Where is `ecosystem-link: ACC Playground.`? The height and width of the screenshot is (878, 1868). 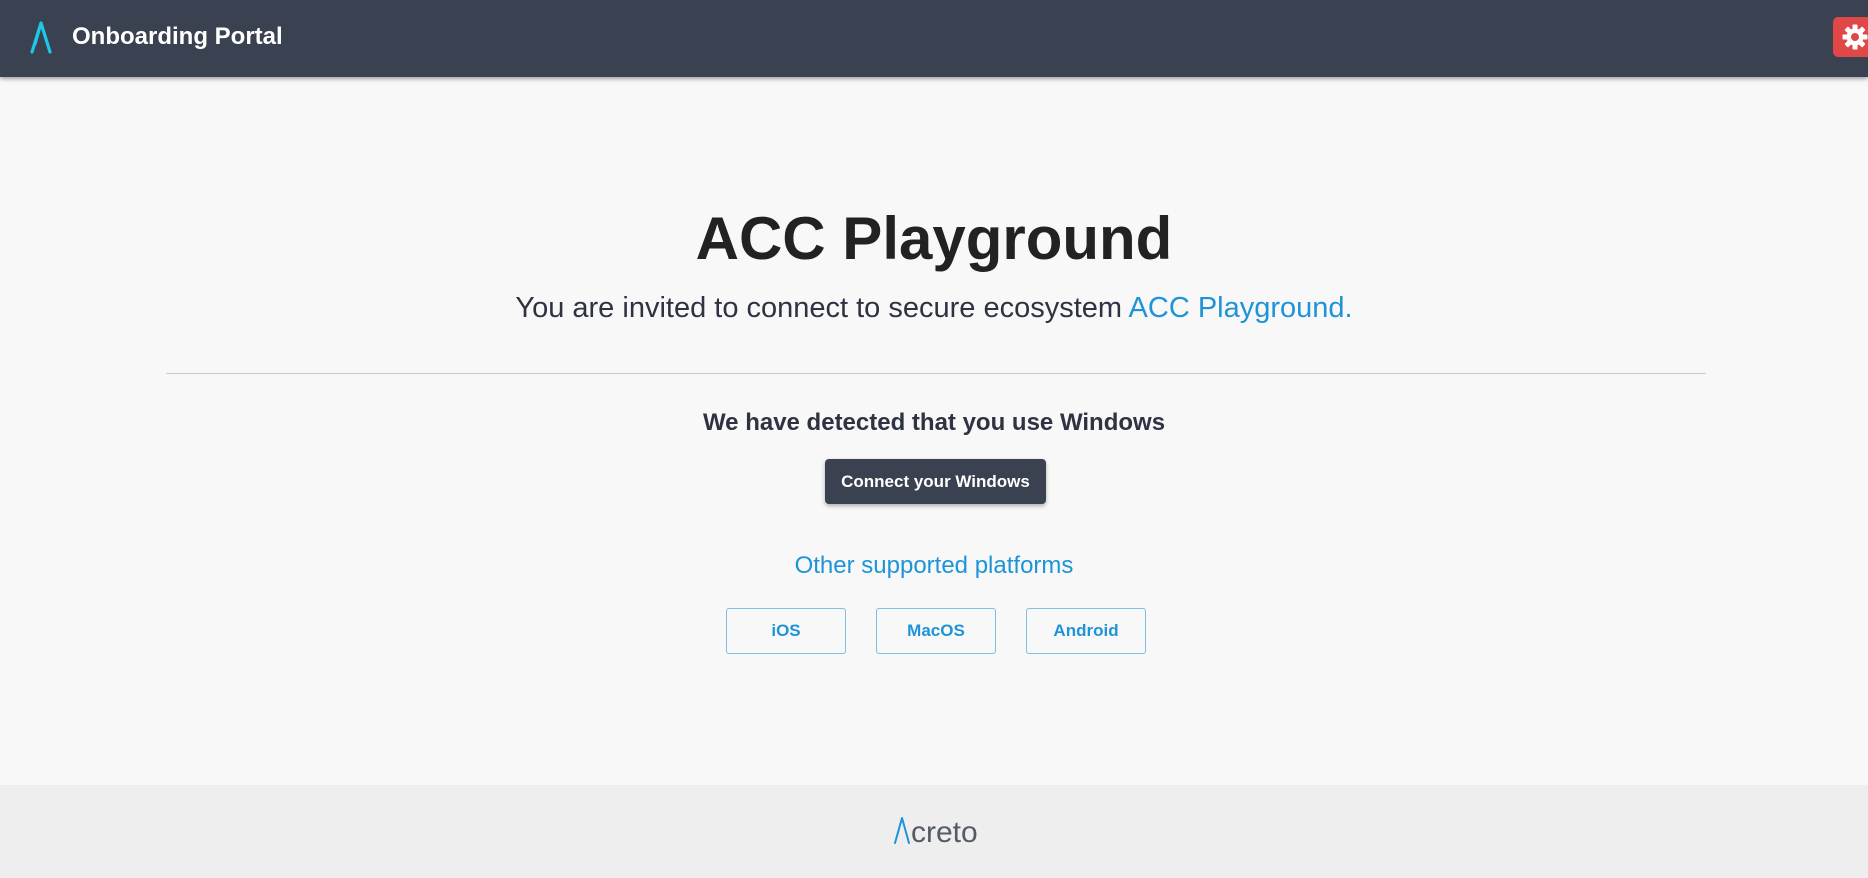 ecosystem-link: ACC Playground. is located at coordinates (1241, 308).